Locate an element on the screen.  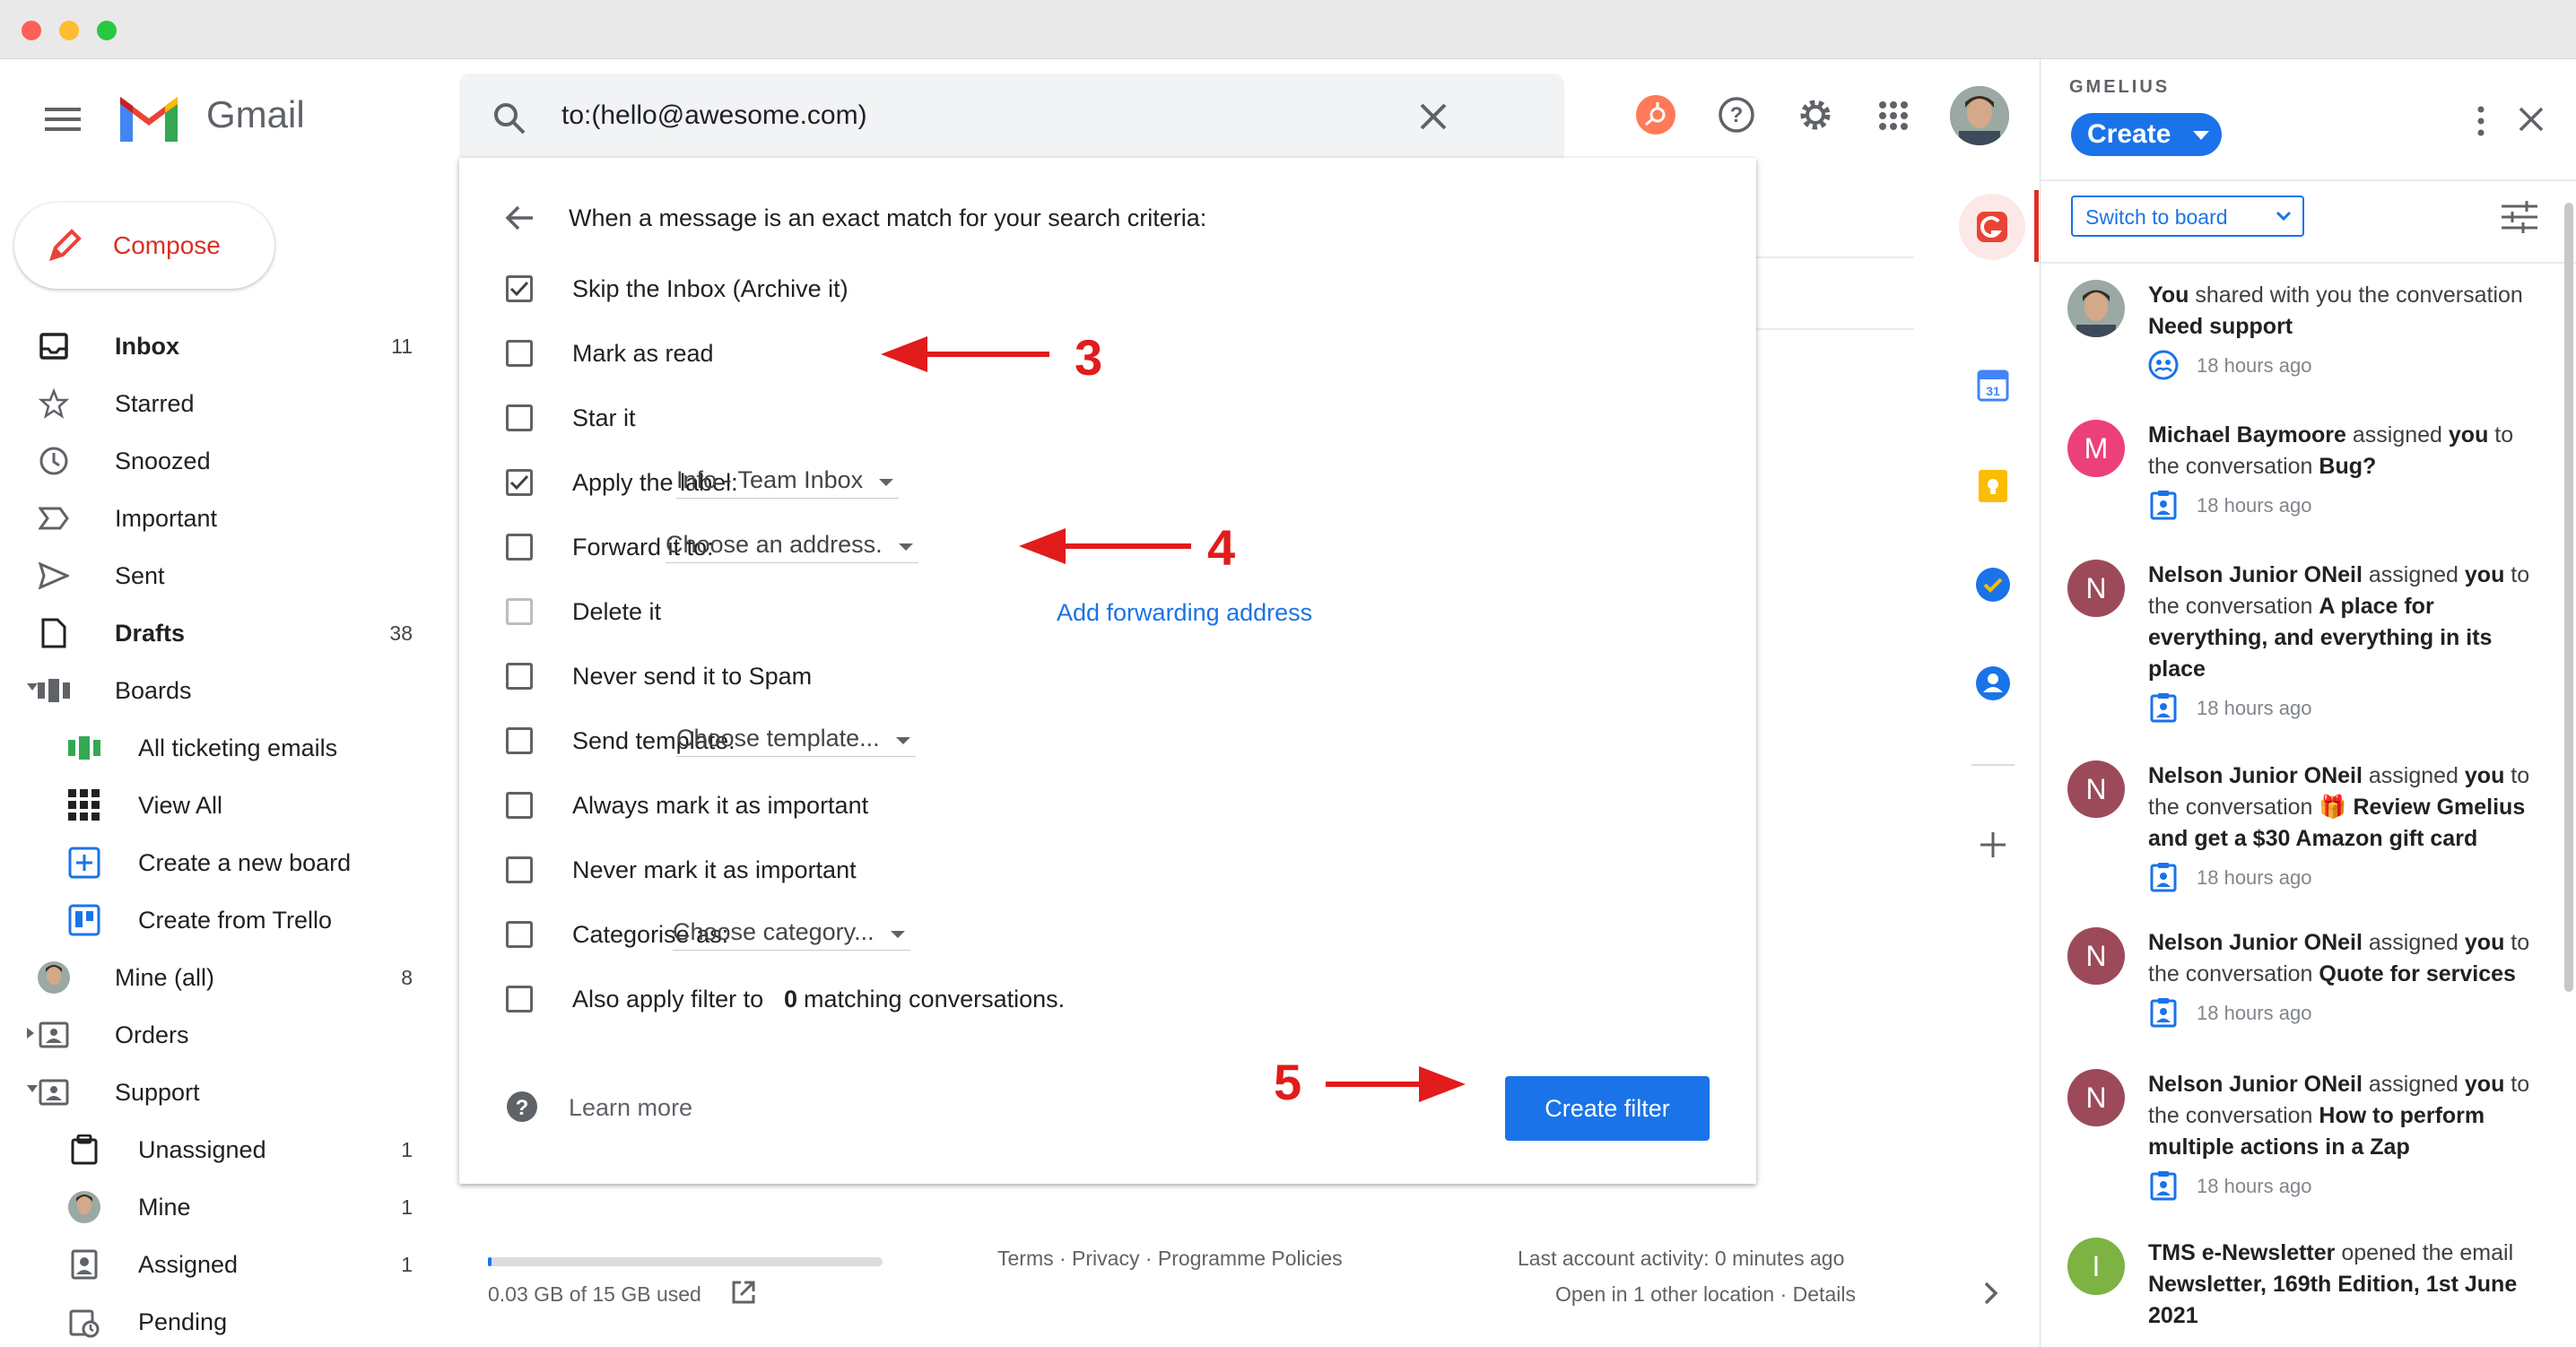
gmail-logo-icon is located at coordinates (149, 117).